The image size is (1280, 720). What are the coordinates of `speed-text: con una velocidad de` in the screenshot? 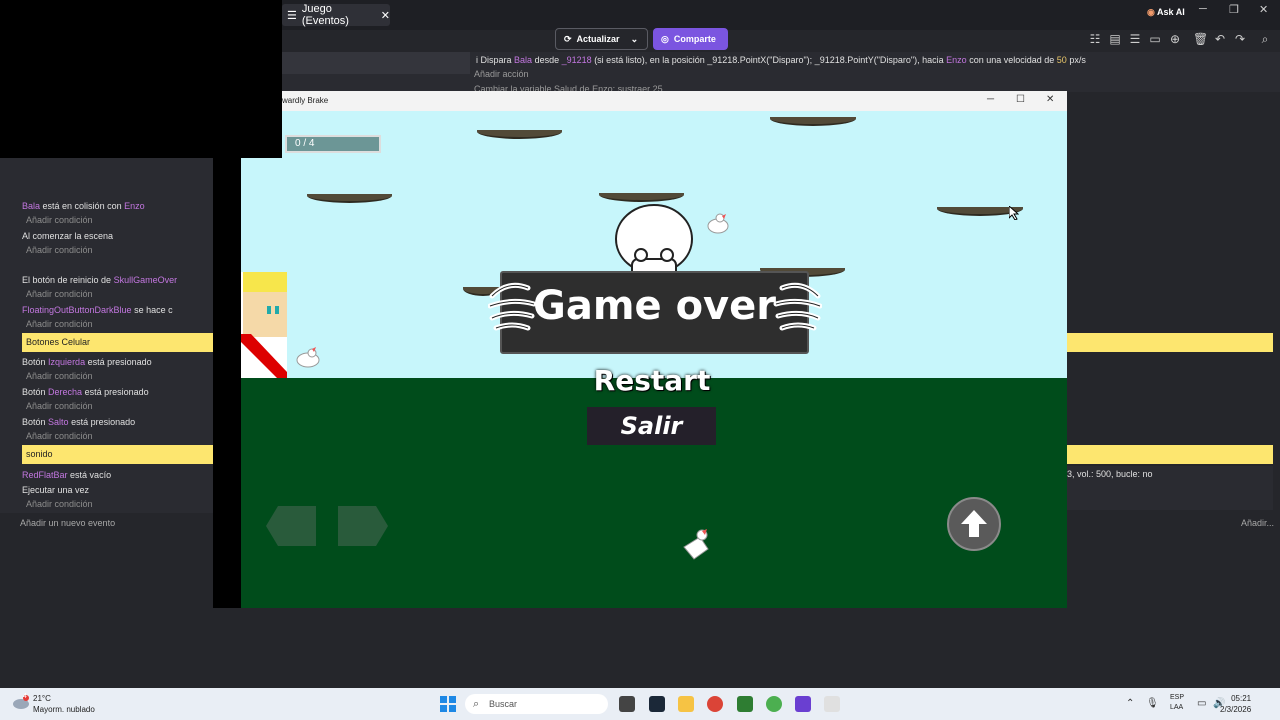 It's located at (1012, 60).